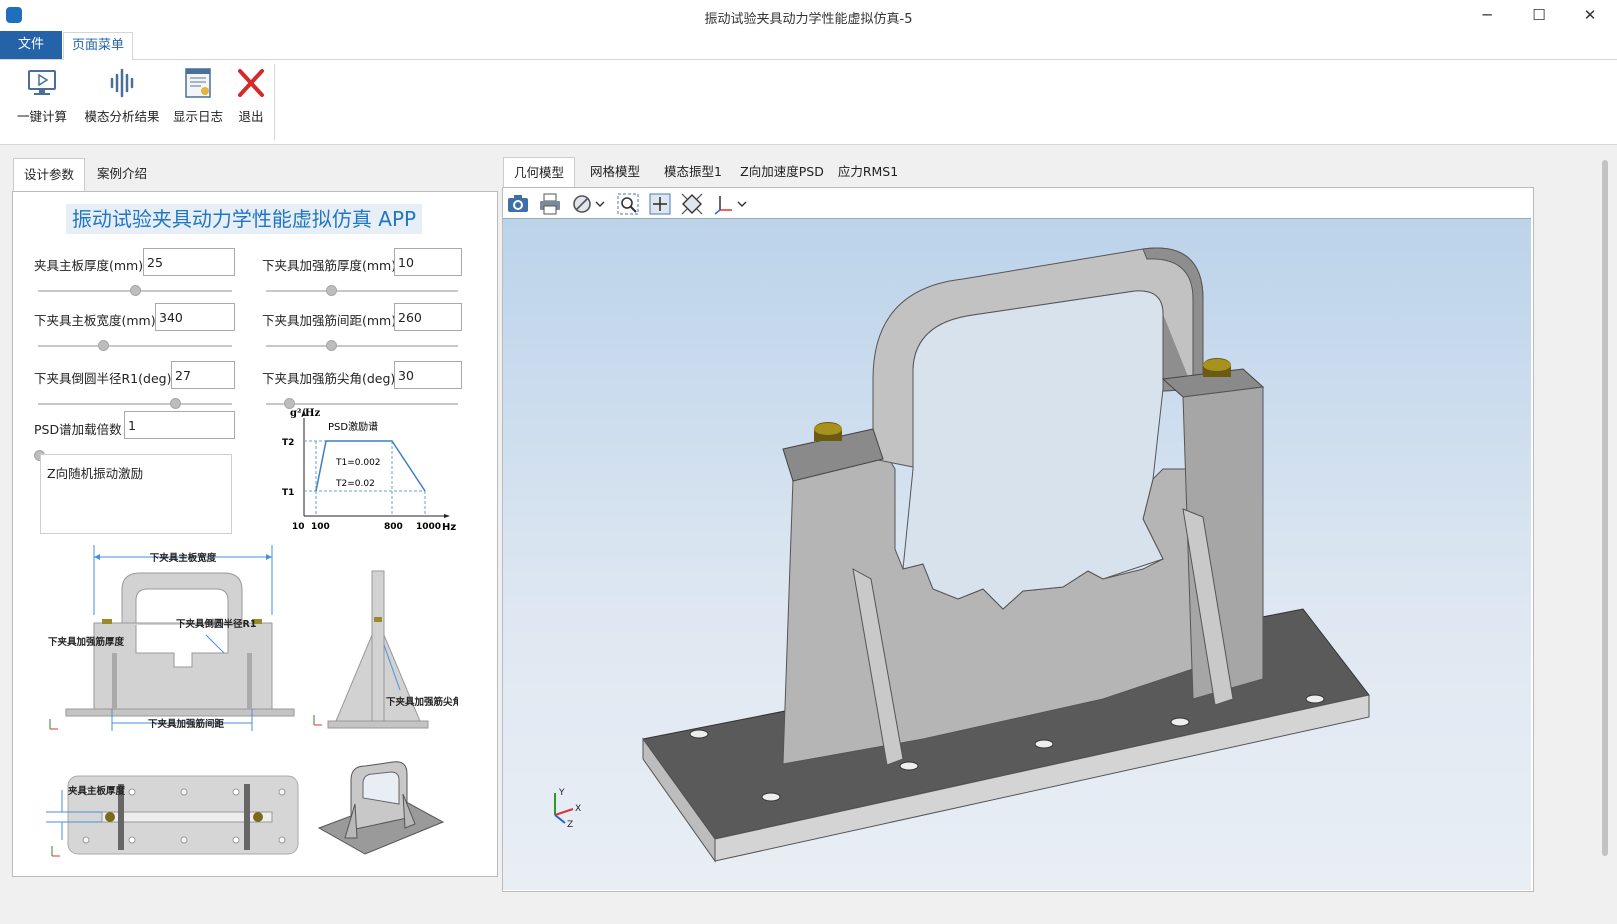 The height and width of the screenshot is (924, 1617). Describe the element at coordinates (78, 429) in the screenshot. I see `psd-multiplier-label: PSD谱加载倍数` at that location.